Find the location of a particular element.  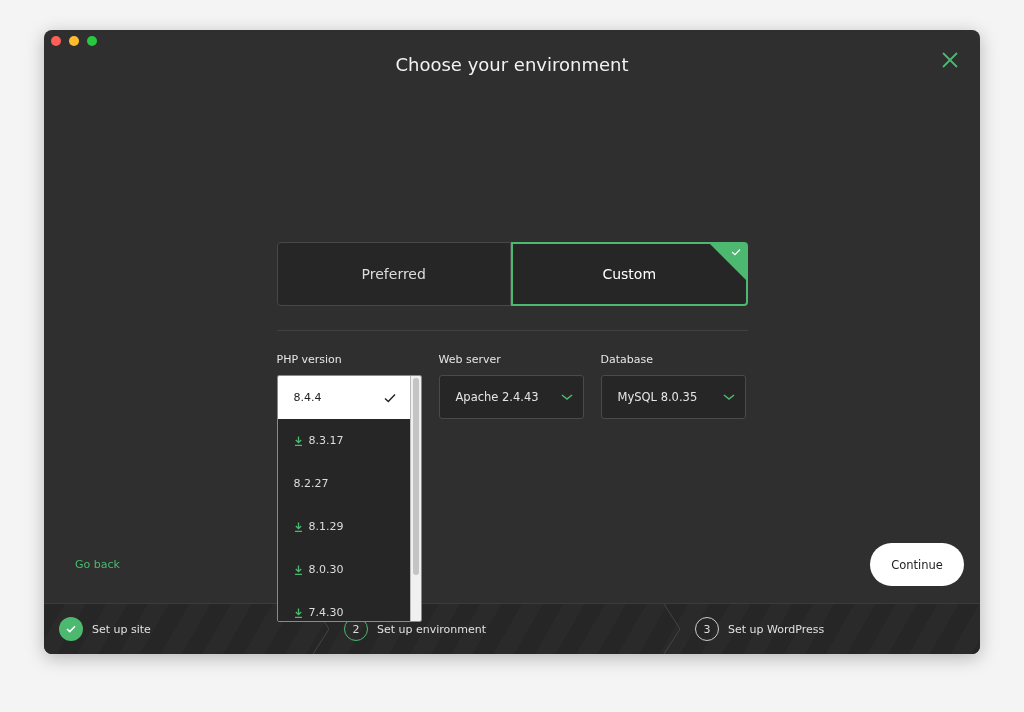

field-label: Database is located at coordinates (627, 360).